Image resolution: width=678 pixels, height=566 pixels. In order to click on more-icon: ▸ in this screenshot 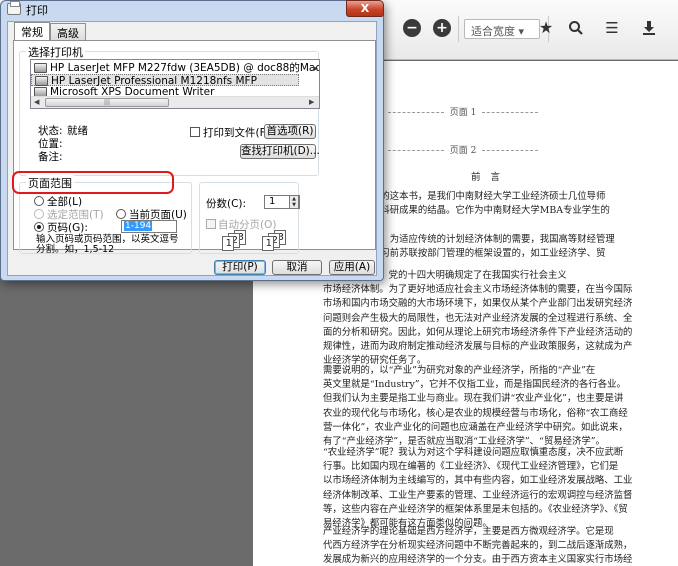, I will do `click(315, 69)`.